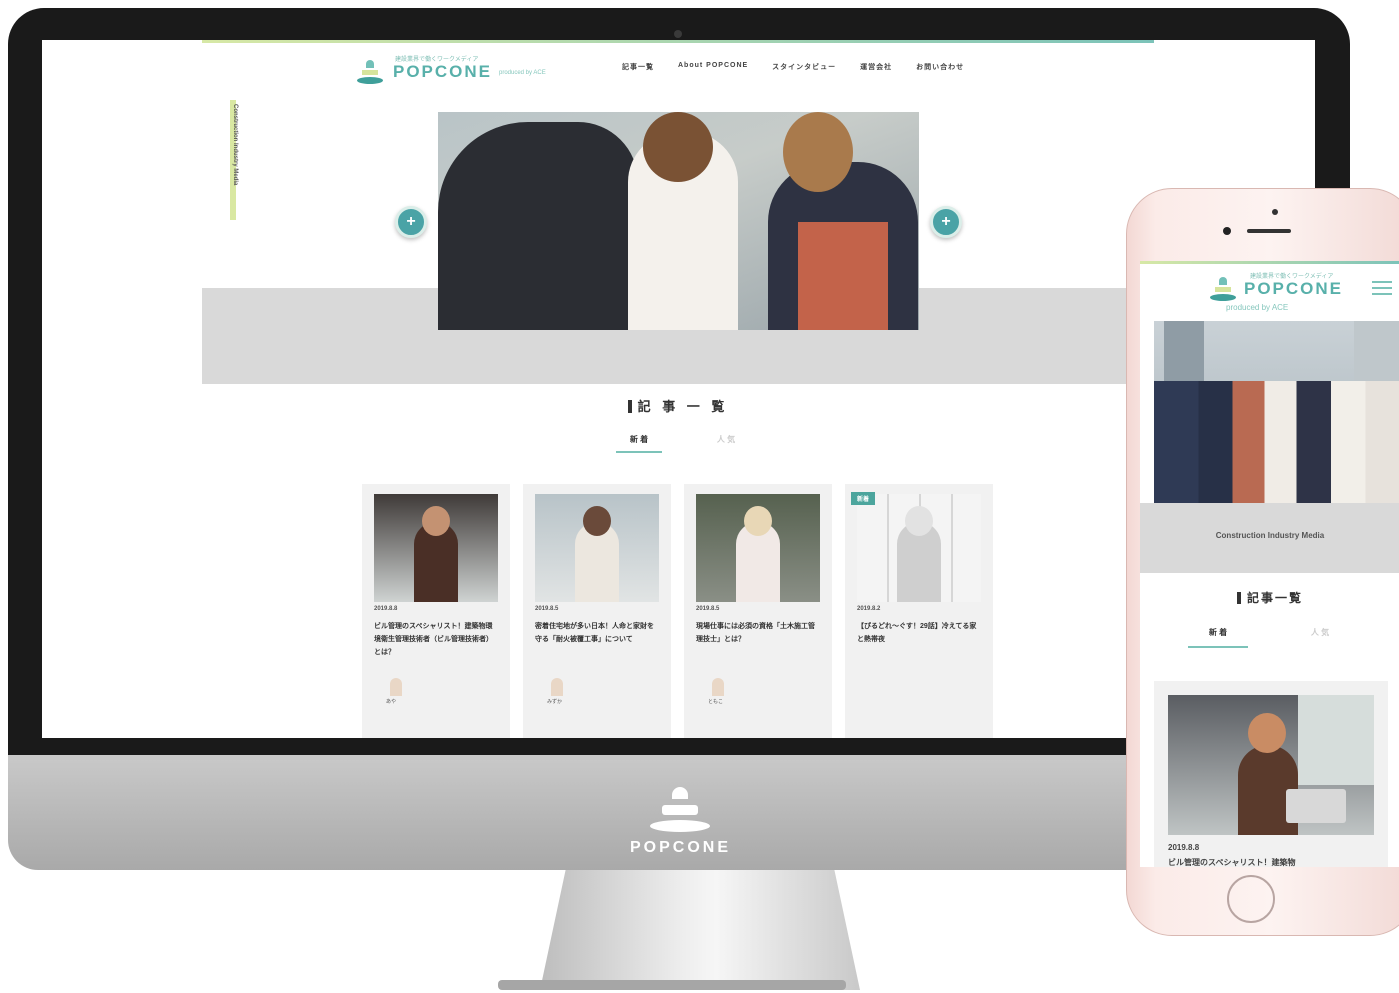 The image size is (1399, 993). What do you see at coordinates (758, 633) in the screenshot?
I see `card-title: 現場仕事には必須の資格「土木施工管理技士」とは？` at bounding box center [758, 633].